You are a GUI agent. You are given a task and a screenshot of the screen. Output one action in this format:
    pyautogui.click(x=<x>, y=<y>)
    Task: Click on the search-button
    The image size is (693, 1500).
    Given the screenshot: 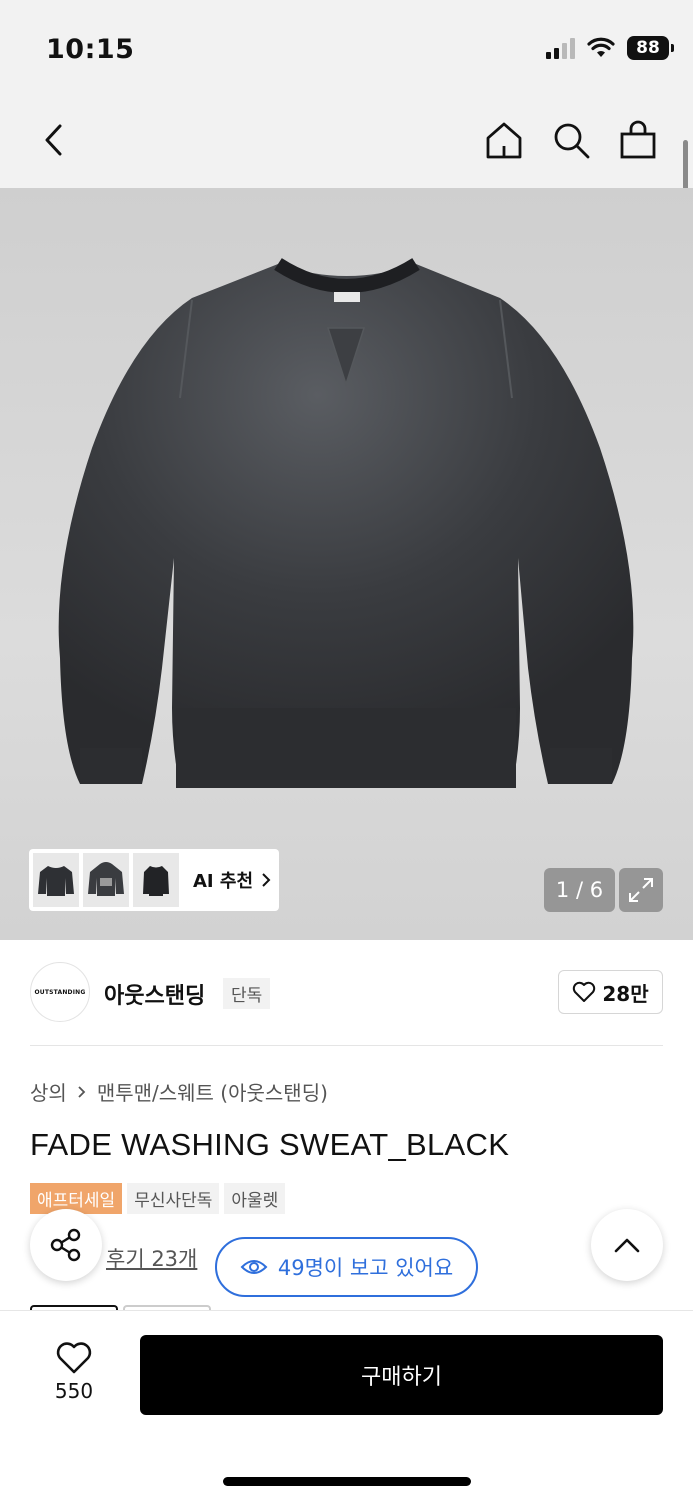 What is the action you would take?
    pyautogui.click(x=571, y=140)
    